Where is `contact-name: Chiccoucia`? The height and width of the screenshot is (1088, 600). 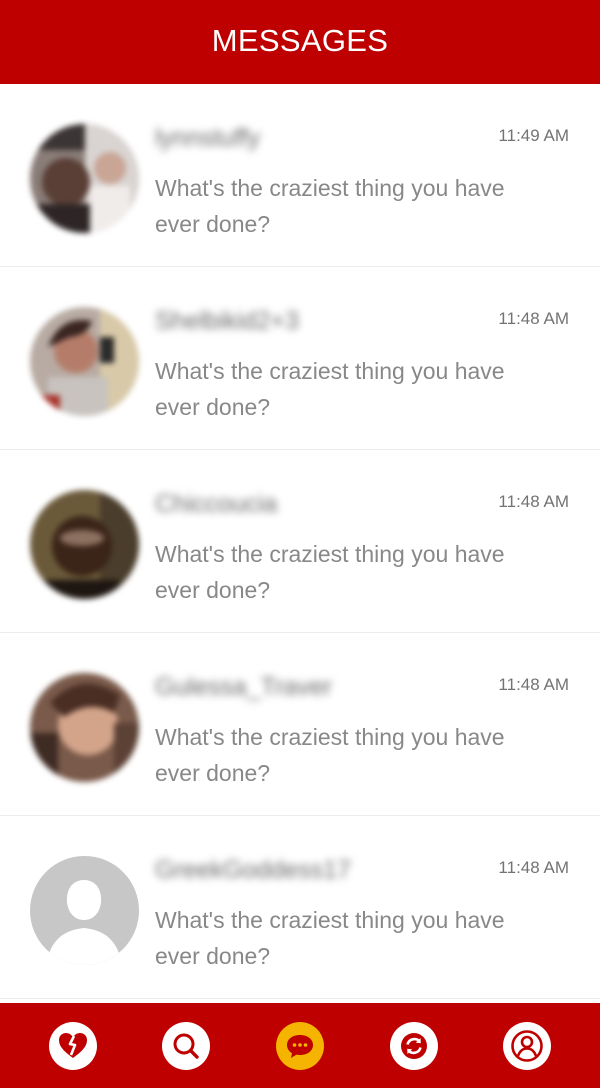
contact-name: Chiccoucia is located at coordinates (216, 504).